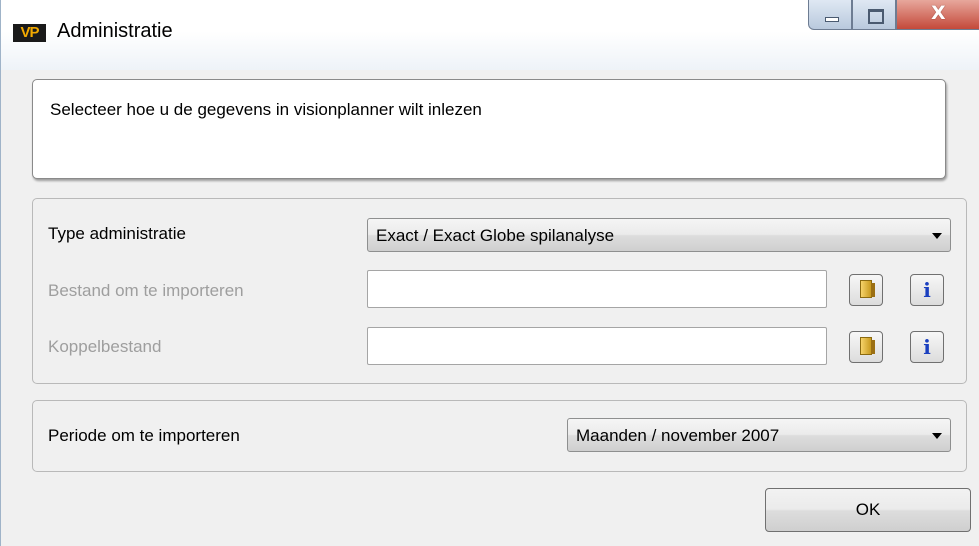 Image resolution: width=979 pixels, height=546 pixels. I want to click on koppelbestand-info-button: i, so click(927, 347).